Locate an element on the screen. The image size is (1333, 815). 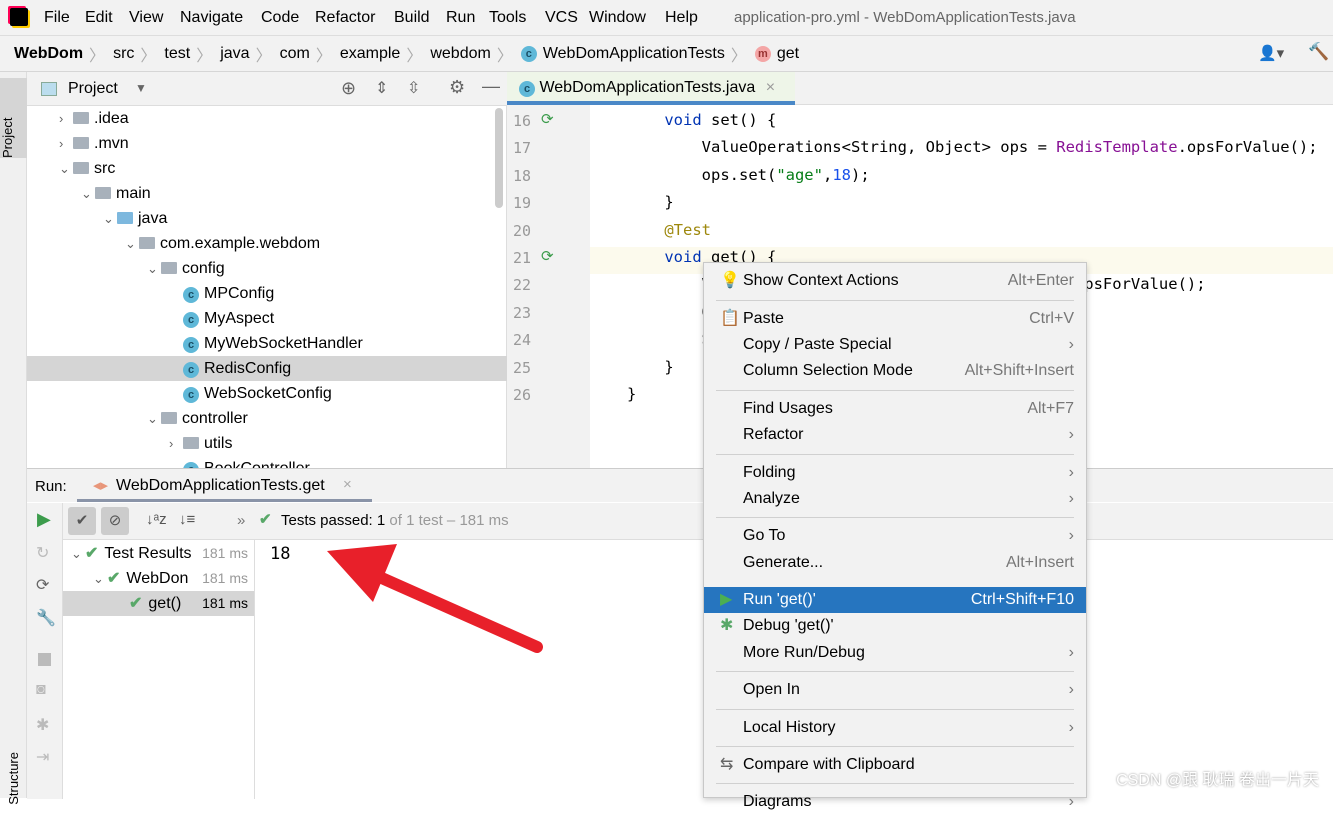
menu-navigate: Navigate is located at coordinates (211, 18).